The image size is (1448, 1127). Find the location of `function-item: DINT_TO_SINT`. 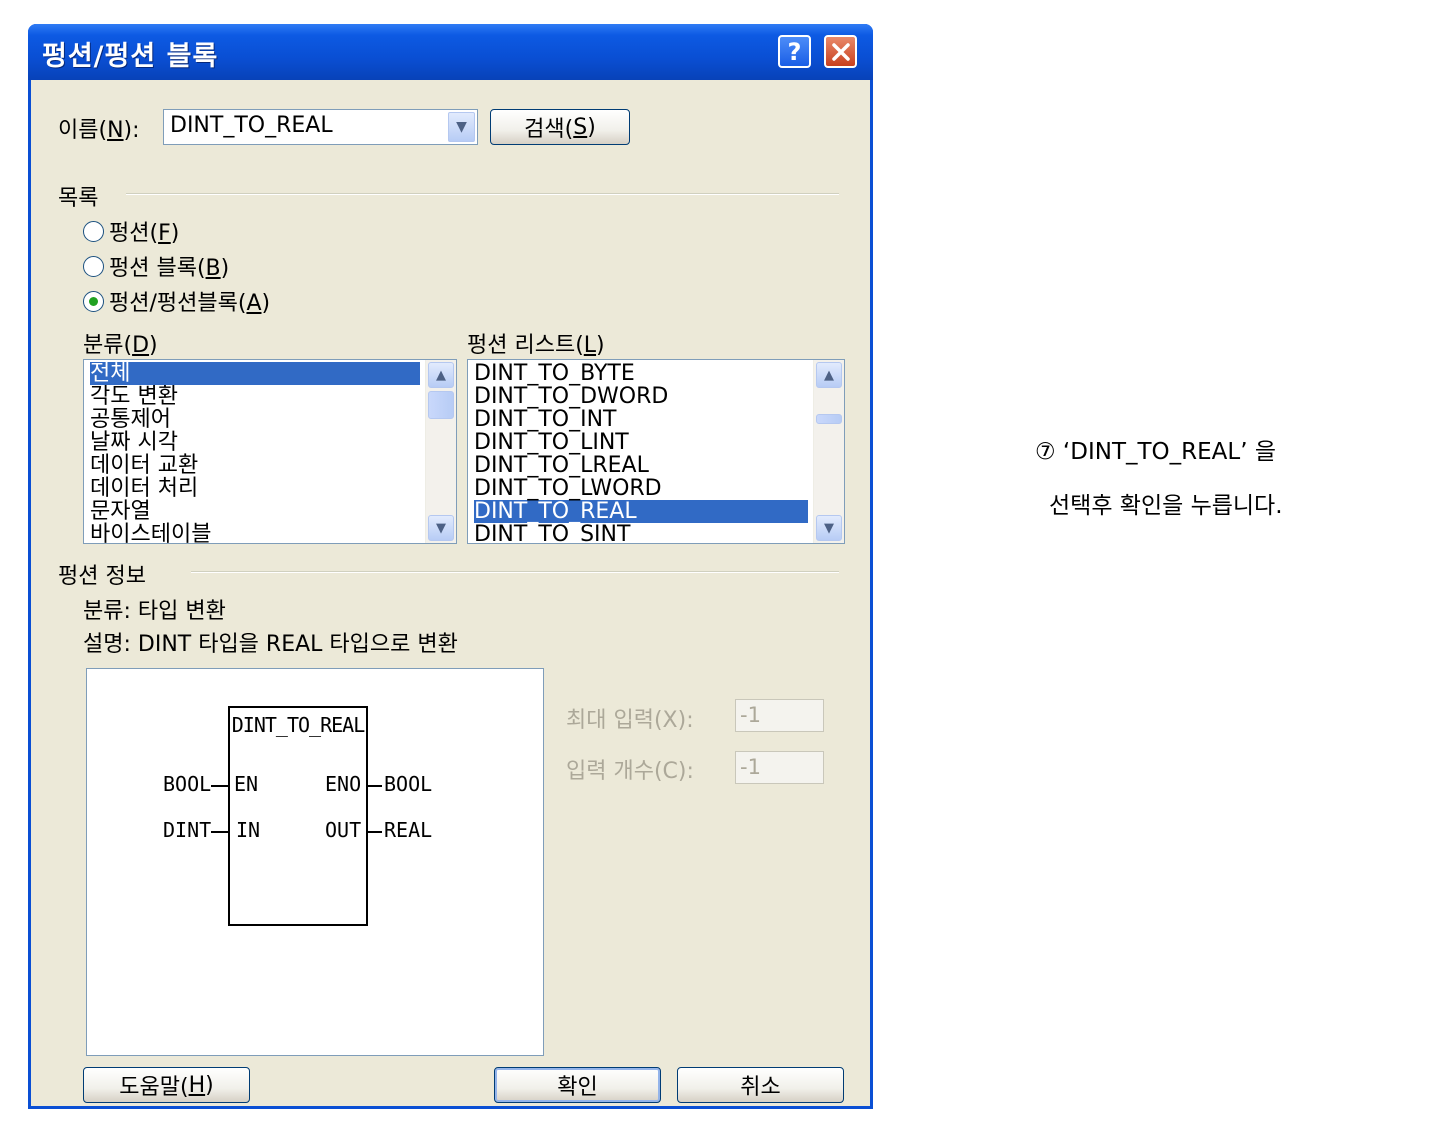

function-item: DINT_TO_SINT is located at coordinates (641, 533).